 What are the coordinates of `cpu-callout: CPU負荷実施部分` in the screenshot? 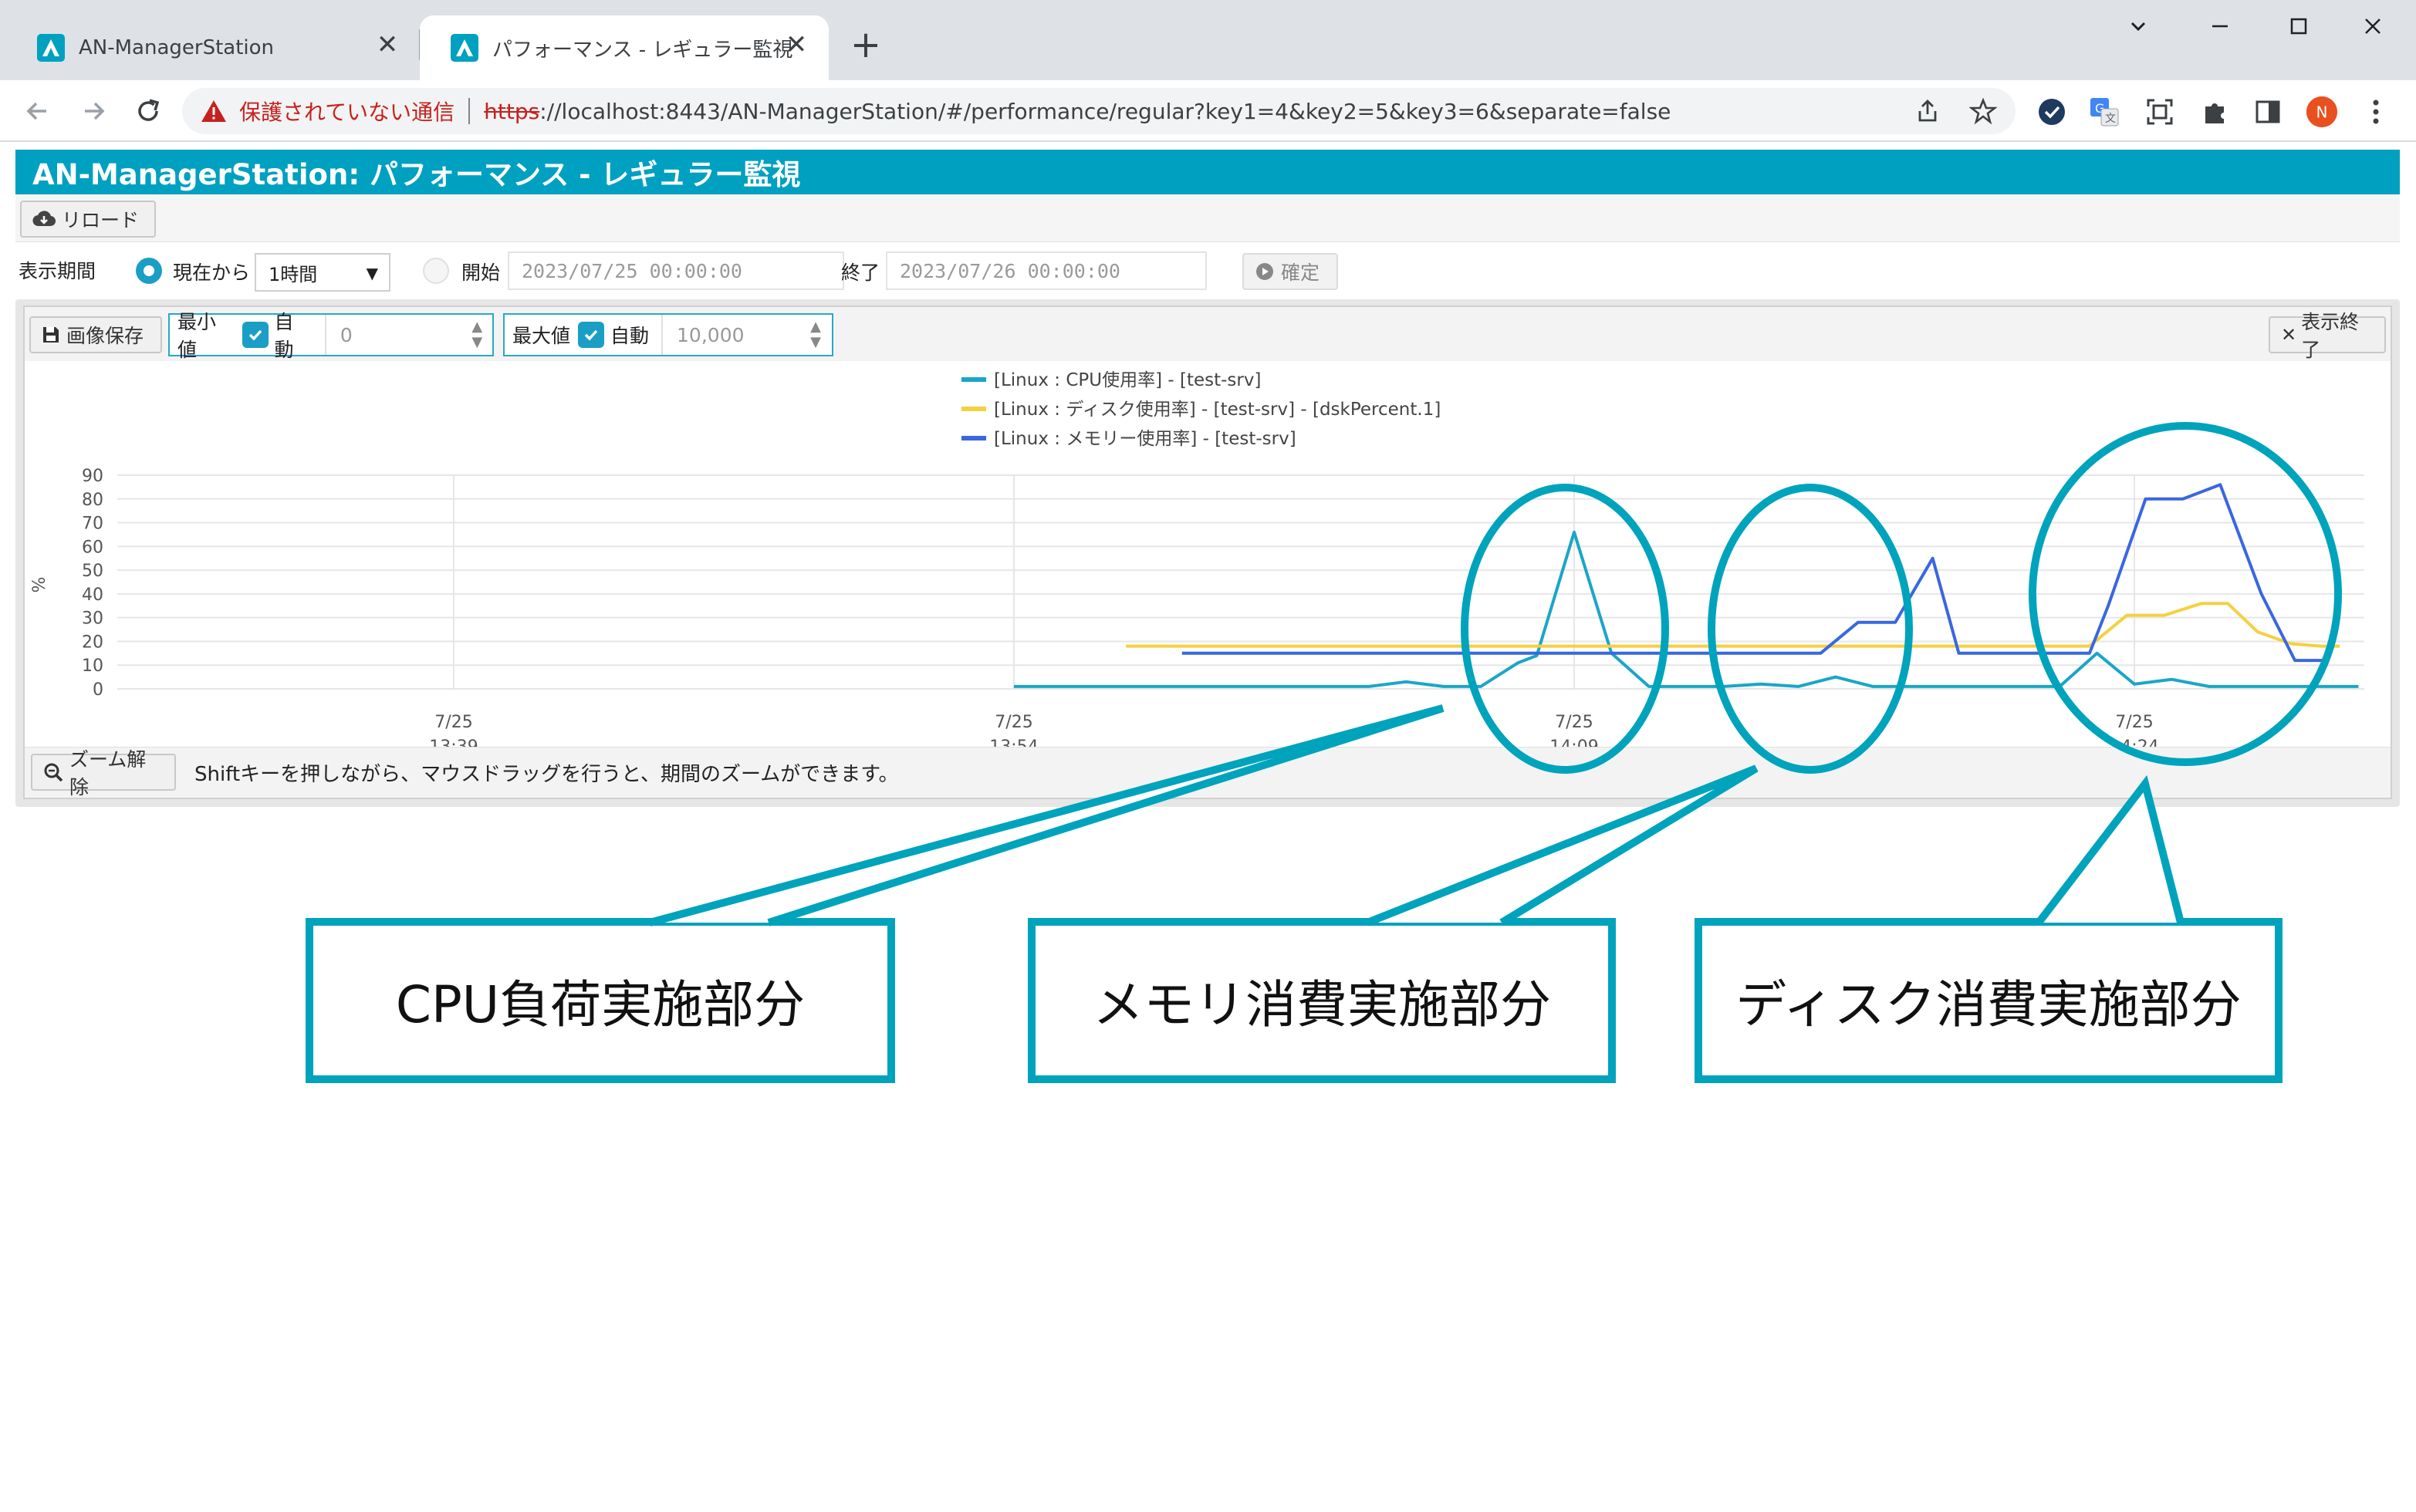 It's located at (600, 1000).